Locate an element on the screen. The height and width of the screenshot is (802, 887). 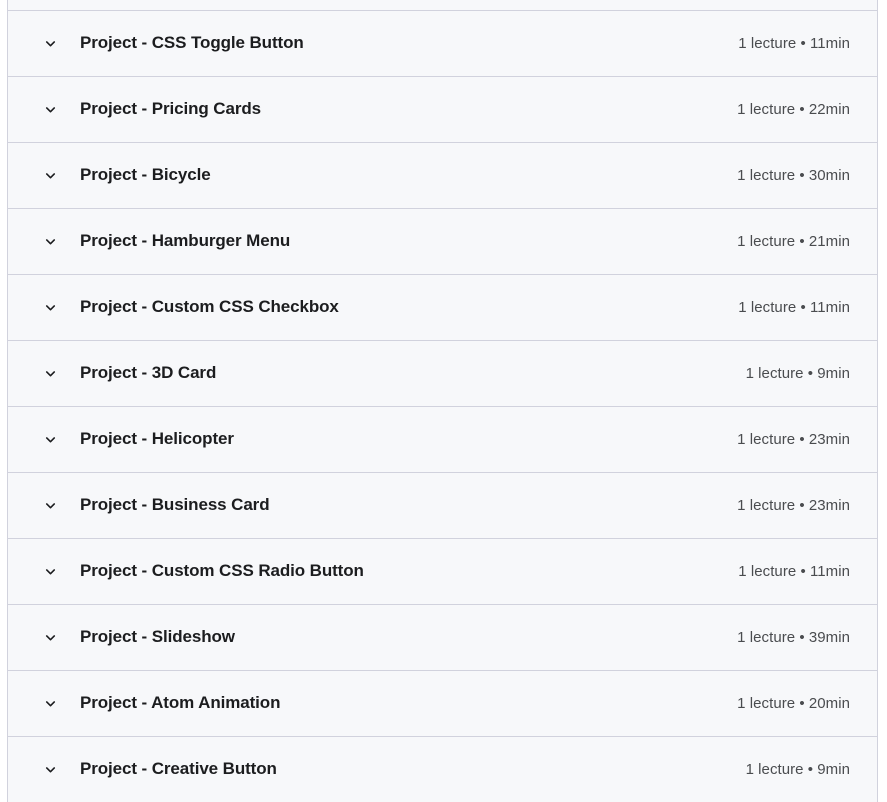
curriculum-section-title: Project - Hamburger Menu is located at coordinates (185, 241).